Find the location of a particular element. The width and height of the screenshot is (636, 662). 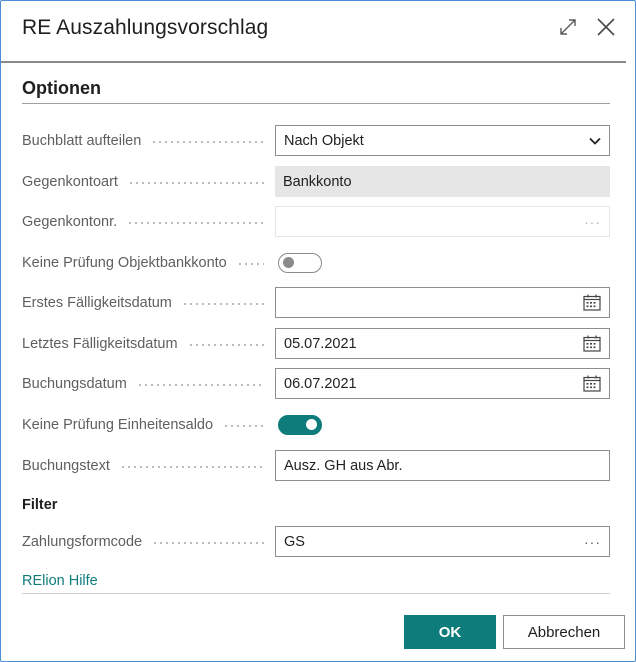

field-value: Bankkonto is located at coordinates (317, 181).